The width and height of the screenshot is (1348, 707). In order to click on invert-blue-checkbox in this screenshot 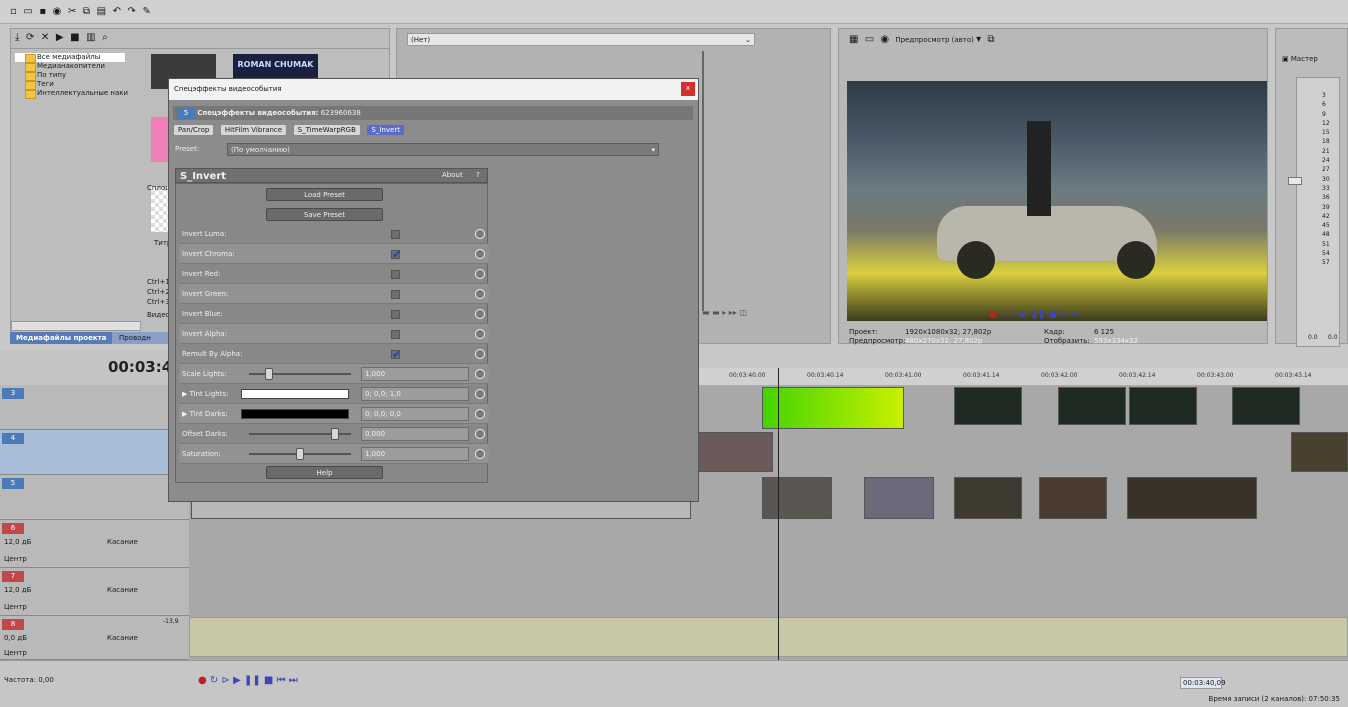, I will do `click(395, 314)`.